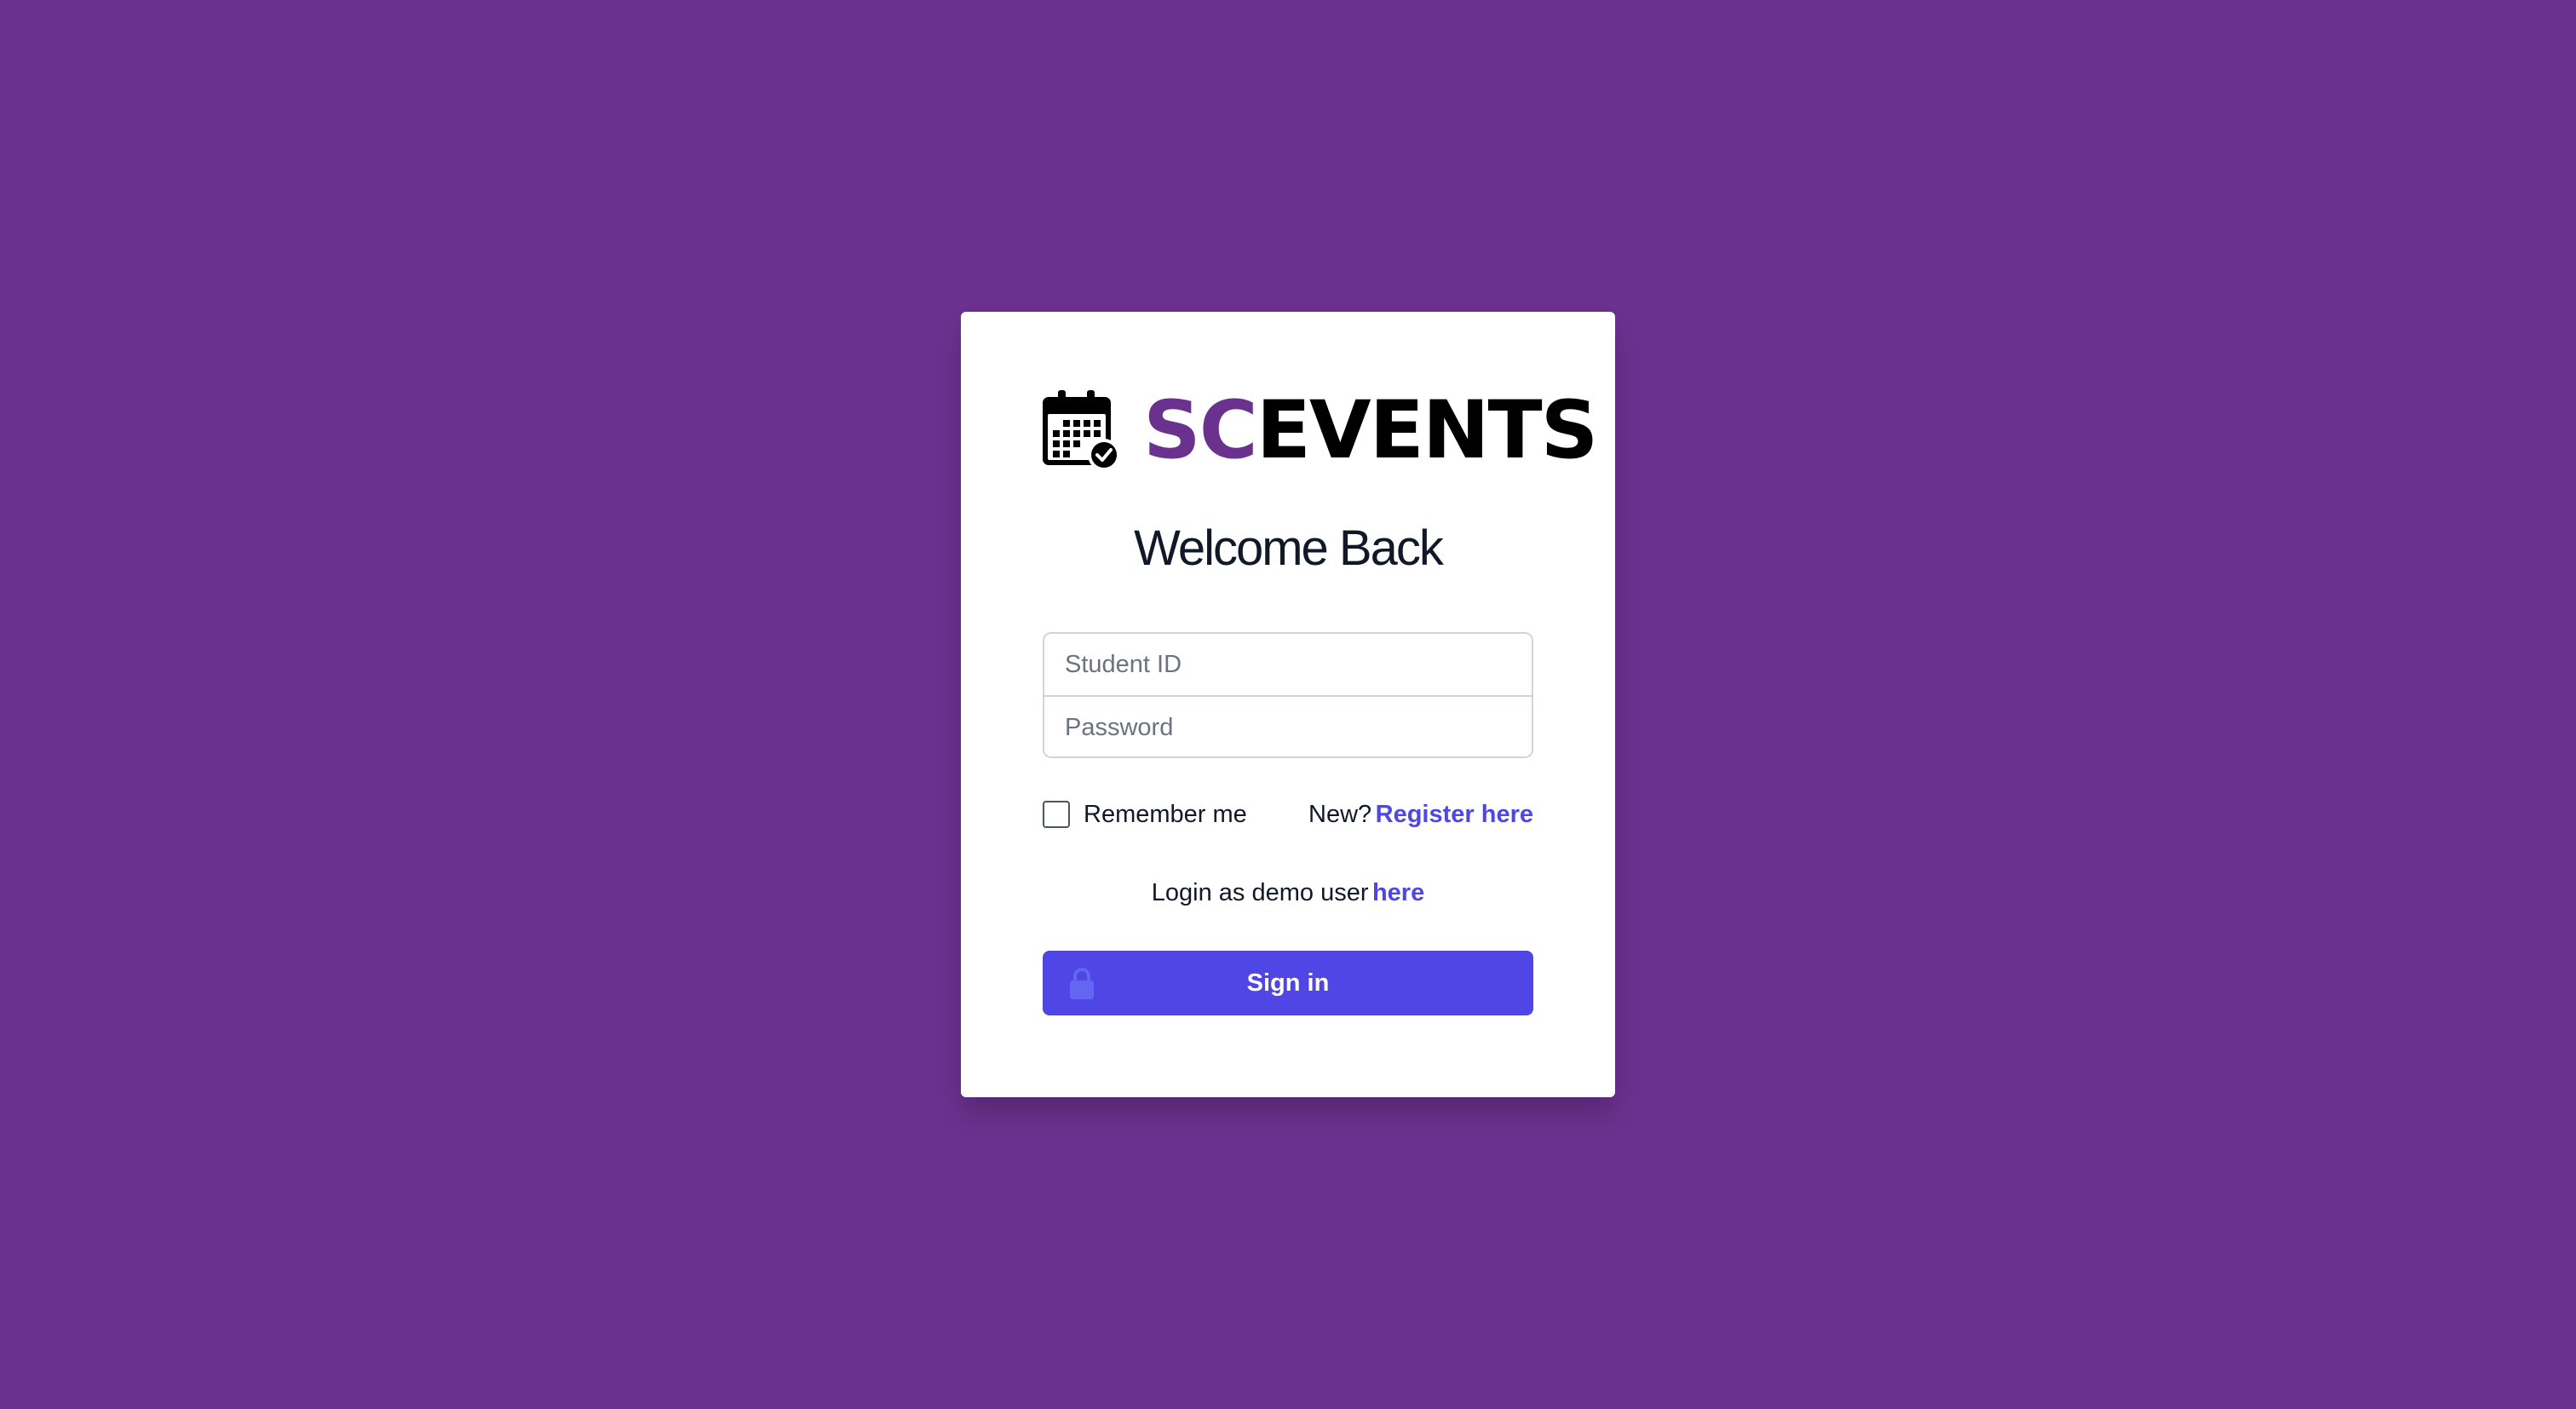  What do you see at coordinates (1081, 983) in the screenshot?
I see `lock-icon` at bounding box center [1081, 983].